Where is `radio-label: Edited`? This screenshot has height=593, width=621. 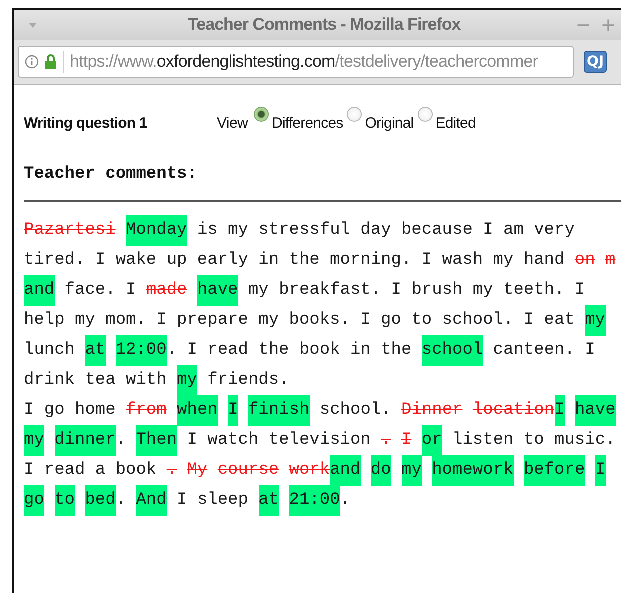 radio-label: Edited is located at coordinates (456, 123).